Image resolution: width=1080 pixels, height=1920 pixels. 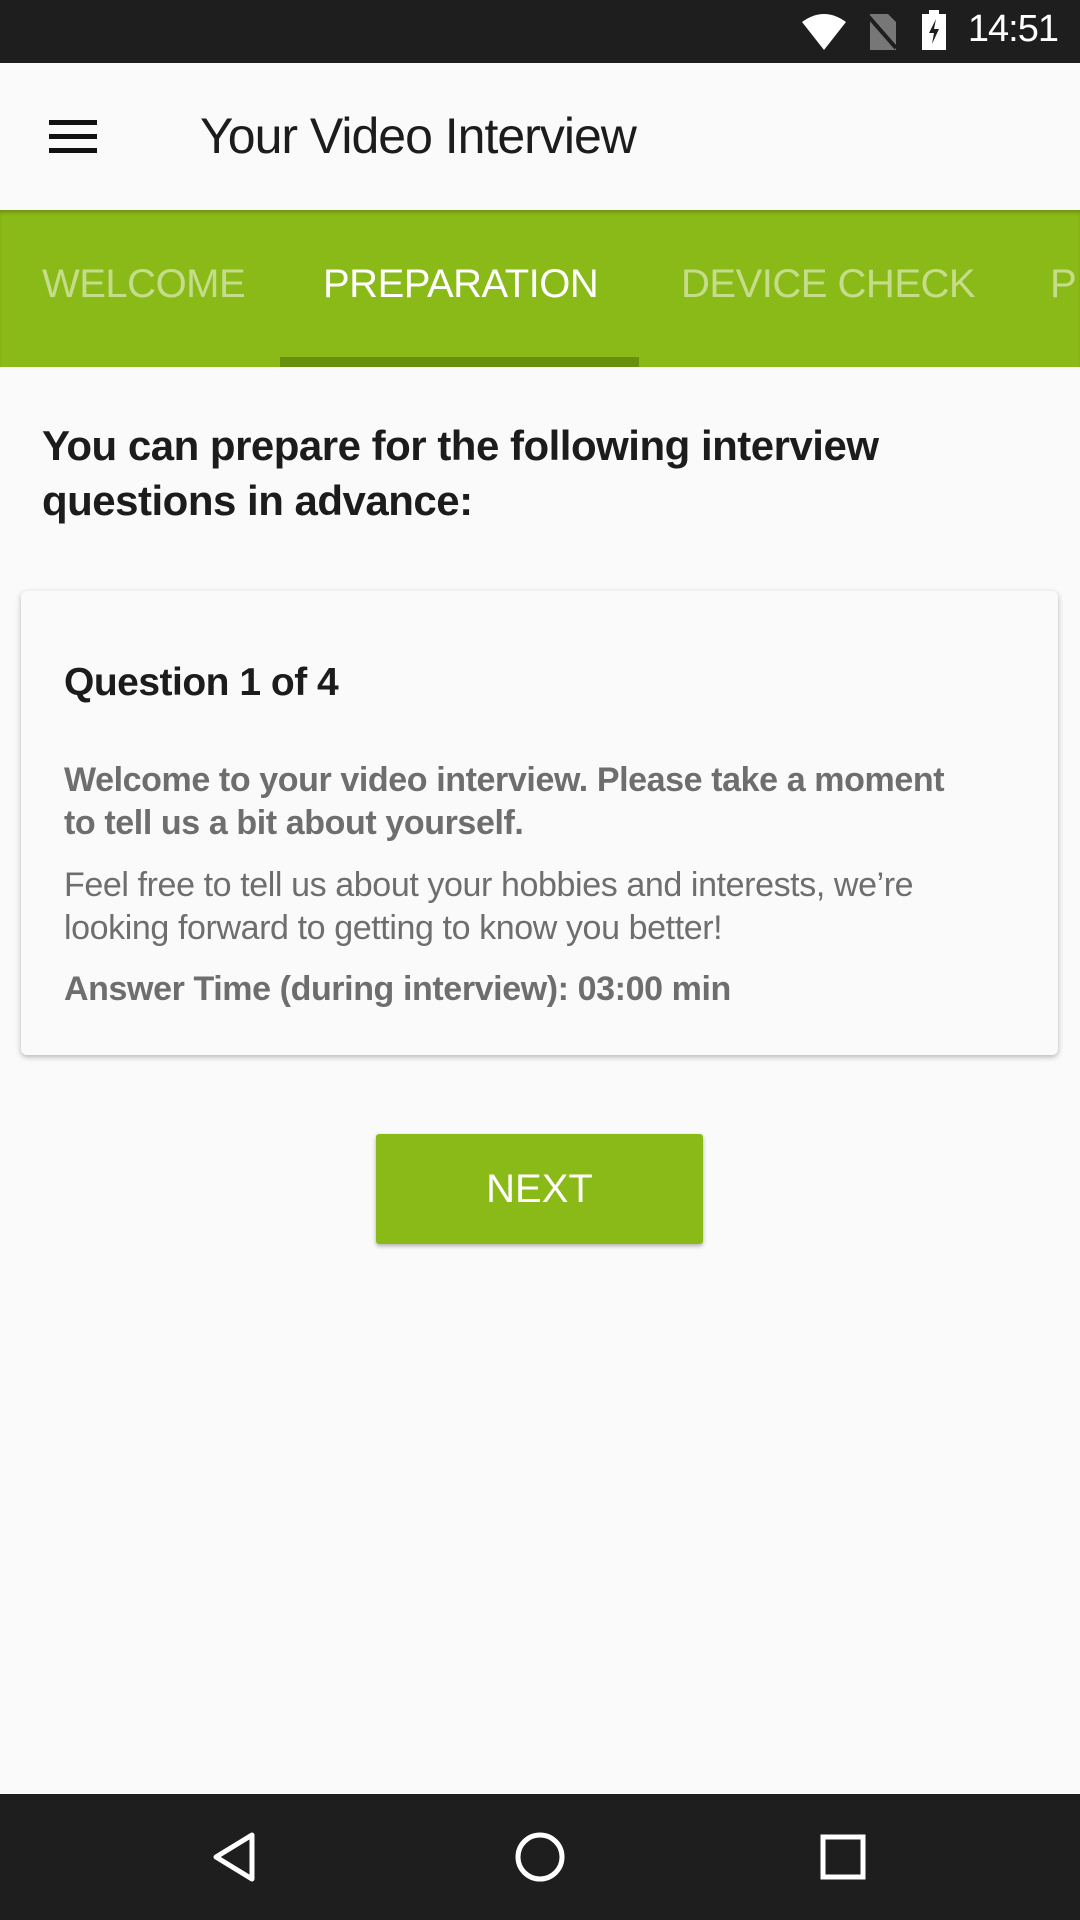 What do you see at coordinates (843, 1857) in the screenshot?
I see `recents-icon` at bounding box center [843, 1857].